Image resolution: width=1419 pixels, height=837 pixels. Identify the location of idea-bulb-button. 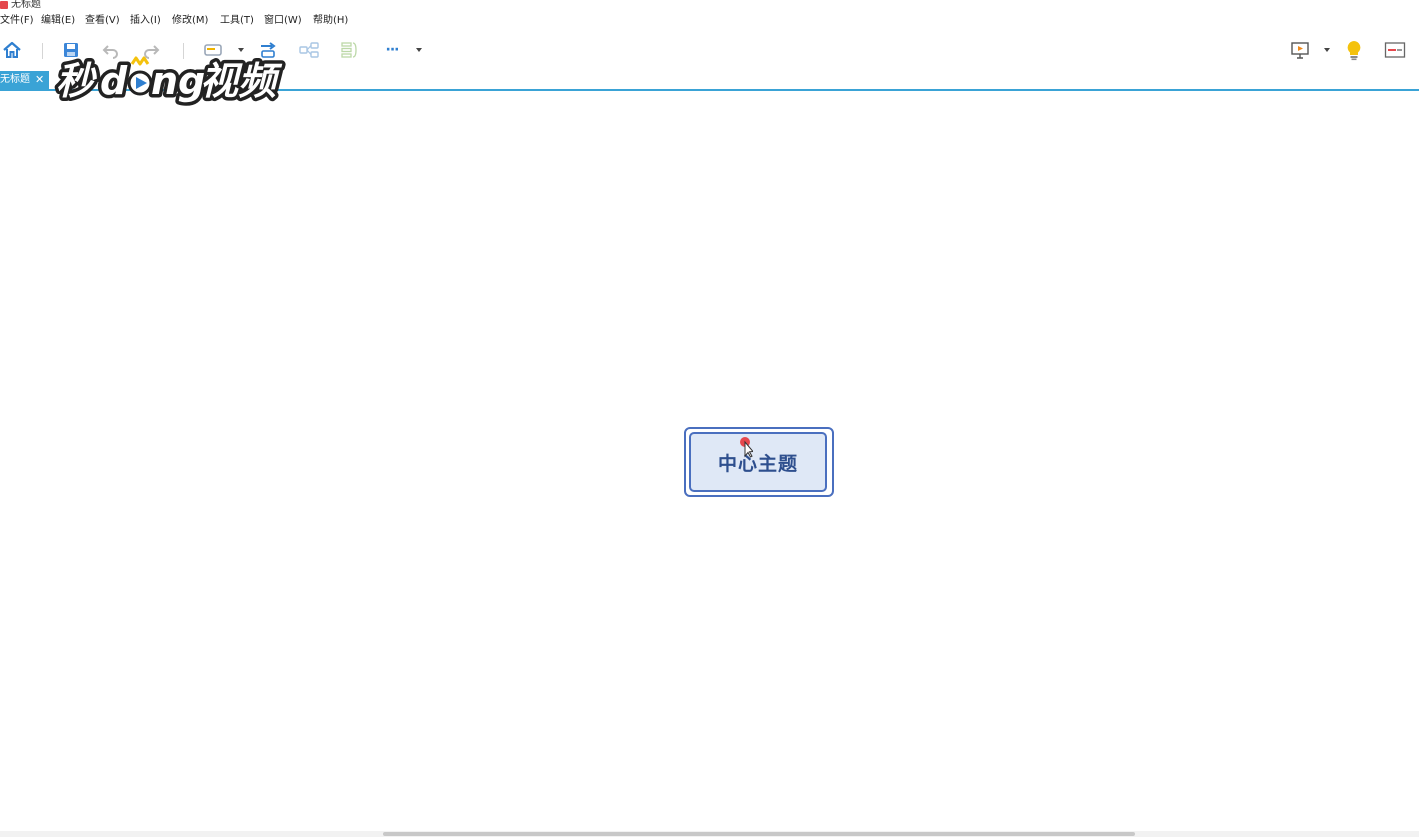
(1354, 50).